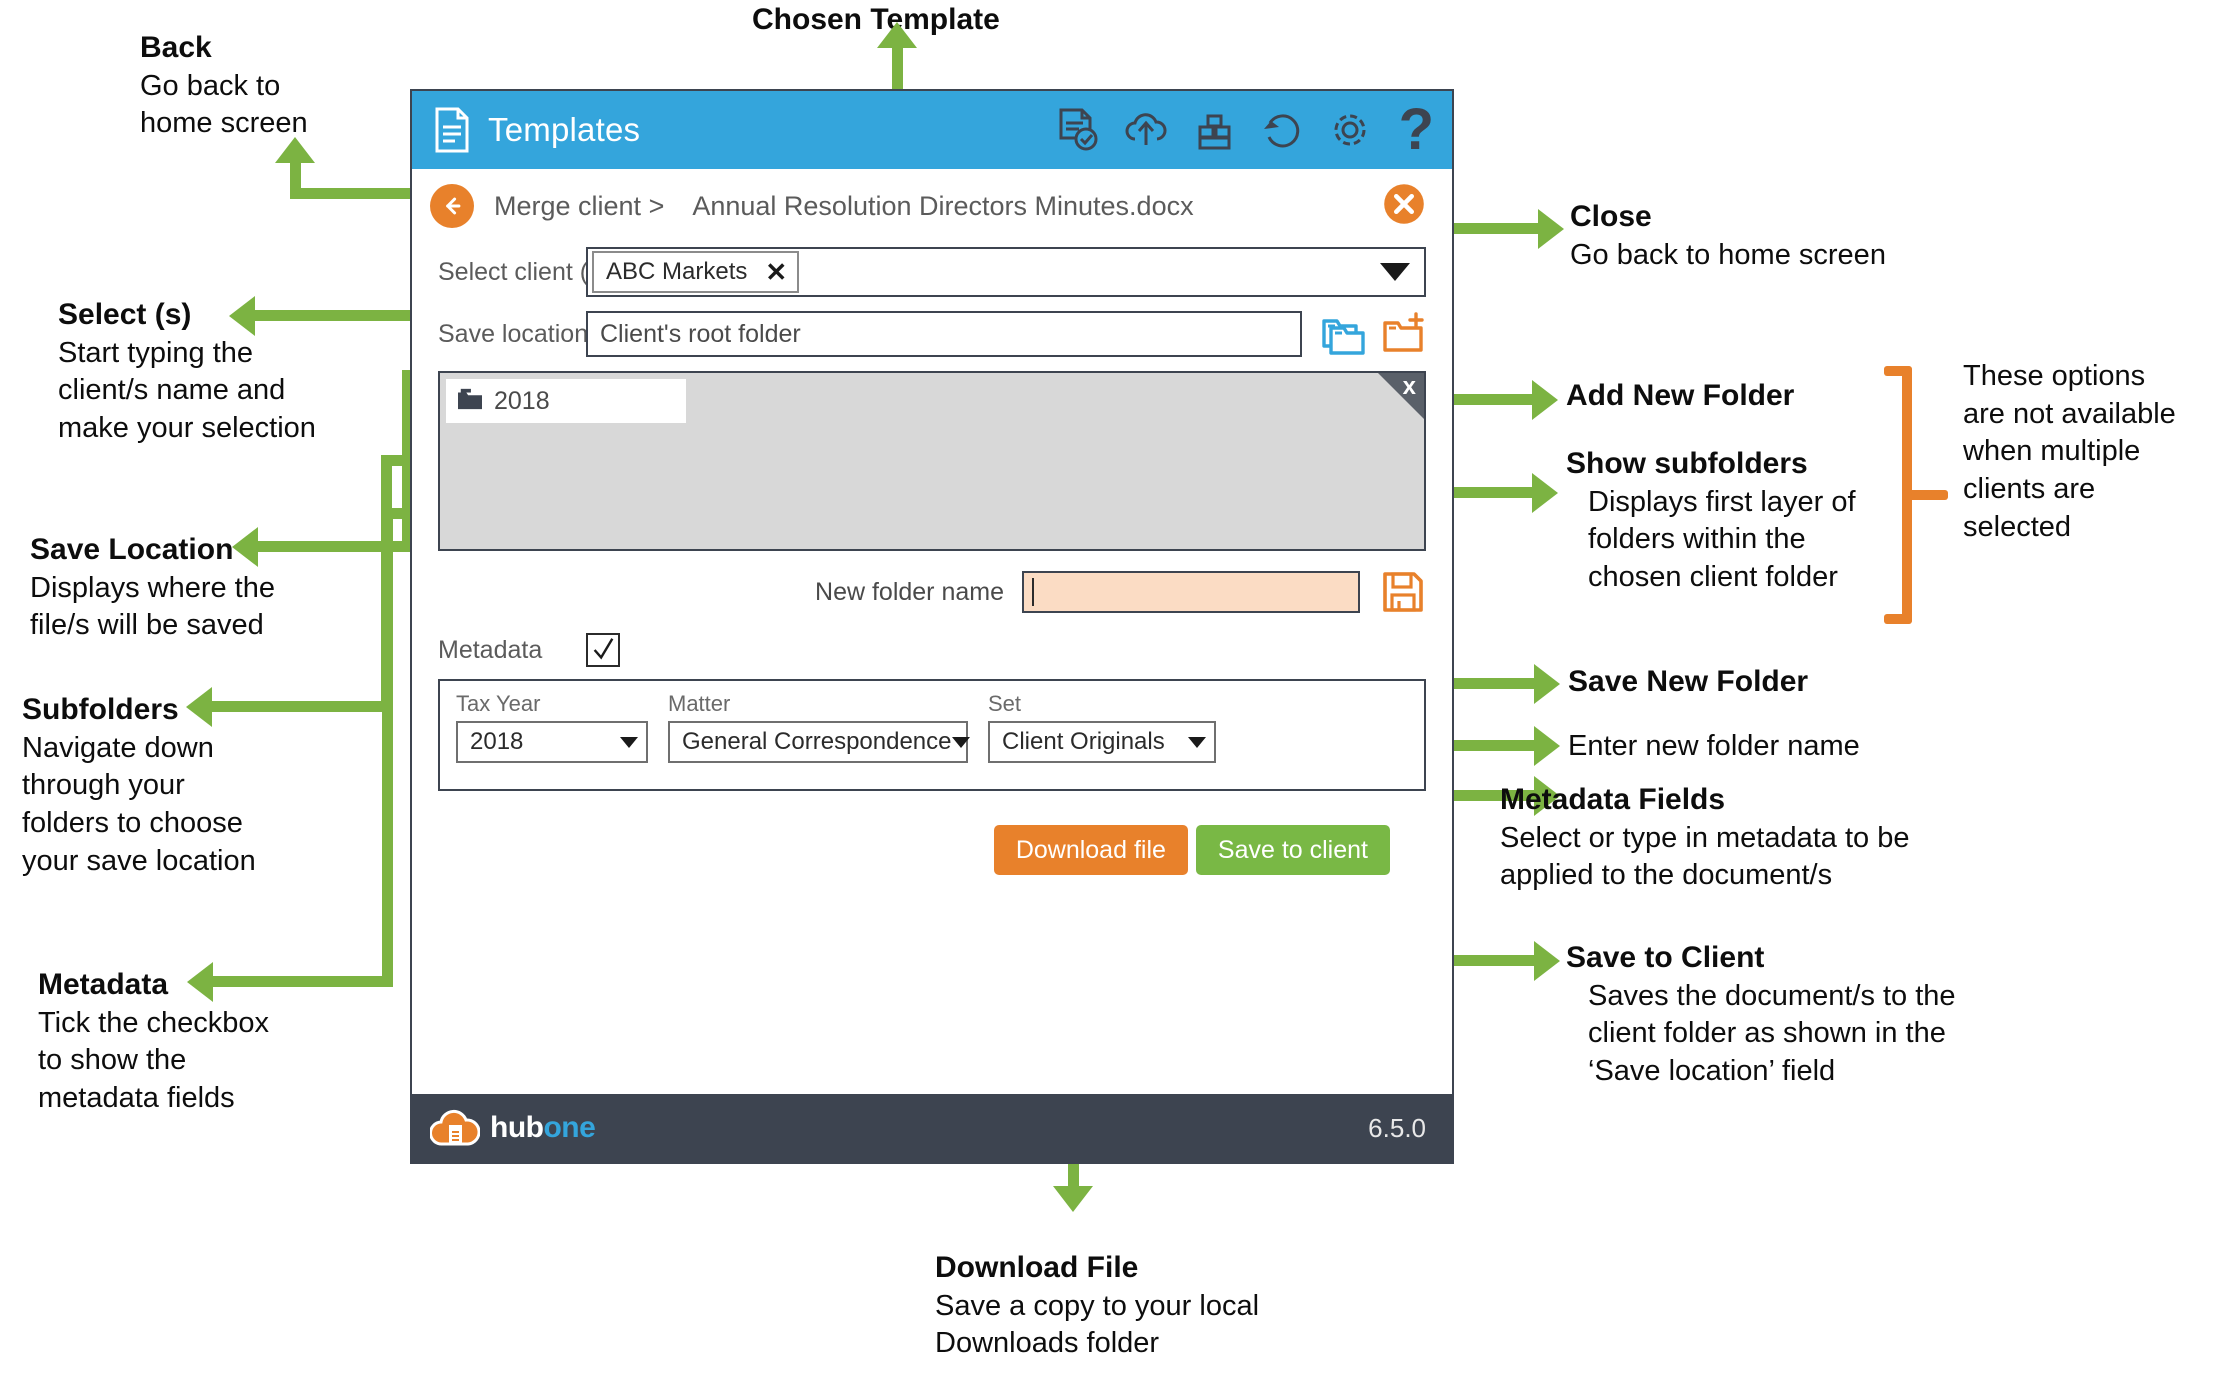  I want to click on field-label: Matter, so click(699, 703).